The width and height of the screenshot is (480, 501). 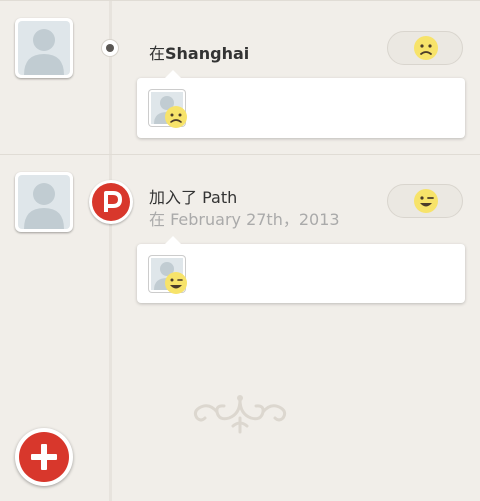 What do you see at coordinates (110, 250) in the screenshot?
I see `timeline-line` at bounding box center [110, 250].